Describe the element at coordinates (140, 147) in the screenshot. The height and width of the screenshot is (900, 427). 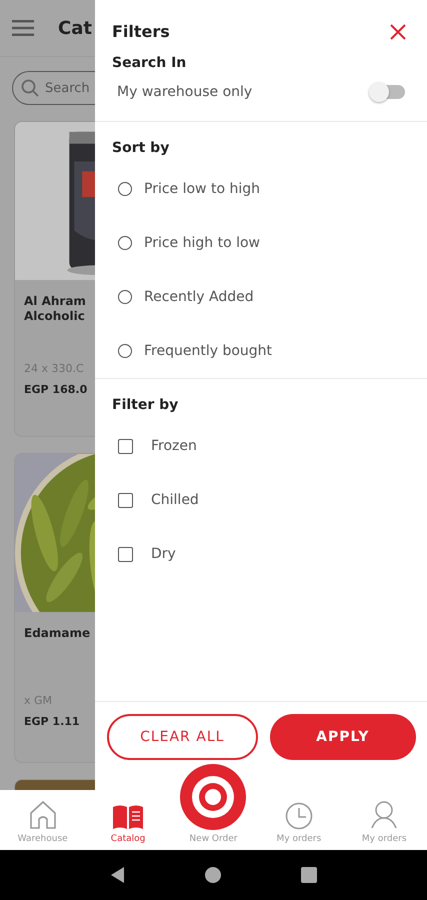
I see `section-heading: Sort by` at that location.